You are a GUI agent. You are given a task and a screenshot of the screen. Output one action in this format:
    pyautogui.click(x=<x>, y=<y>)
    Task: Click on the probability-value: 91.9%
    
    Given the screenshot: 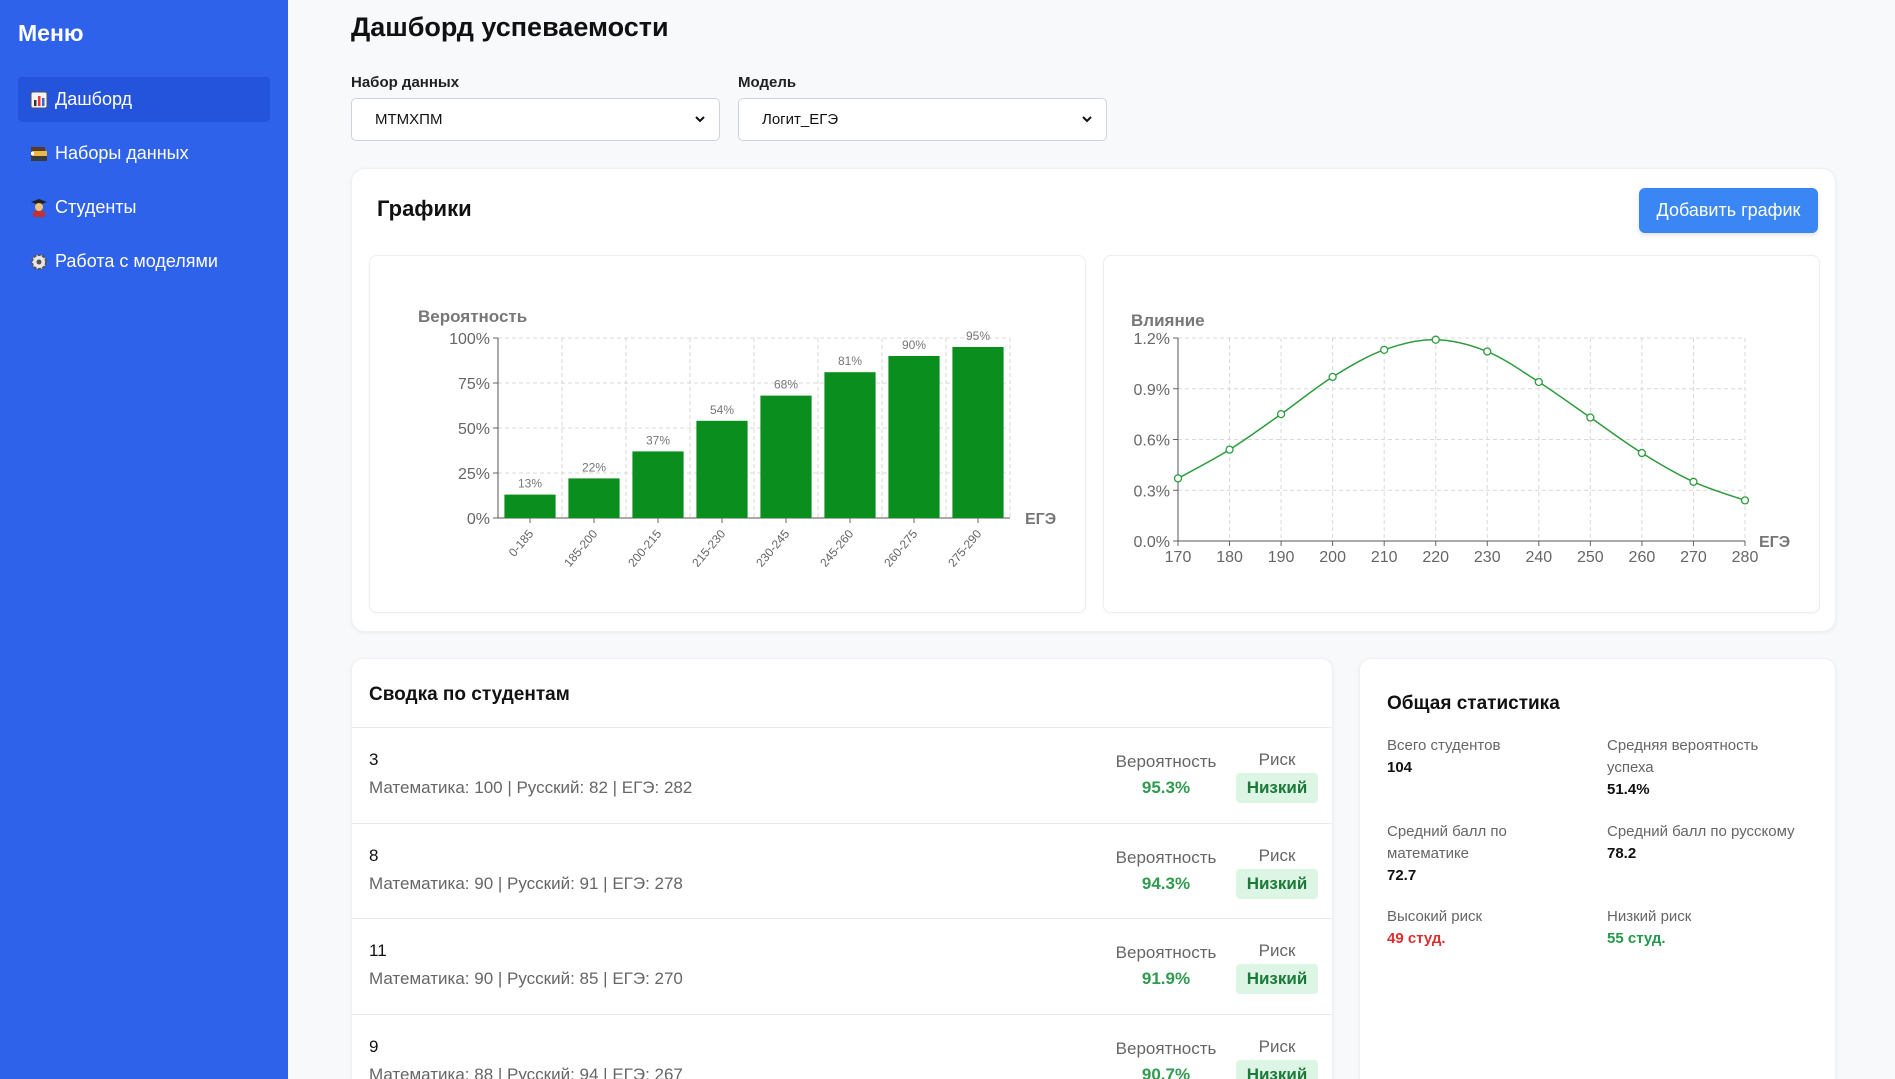 What is the action you would take?
    pyautogui.click(x=1166, y=978)
    